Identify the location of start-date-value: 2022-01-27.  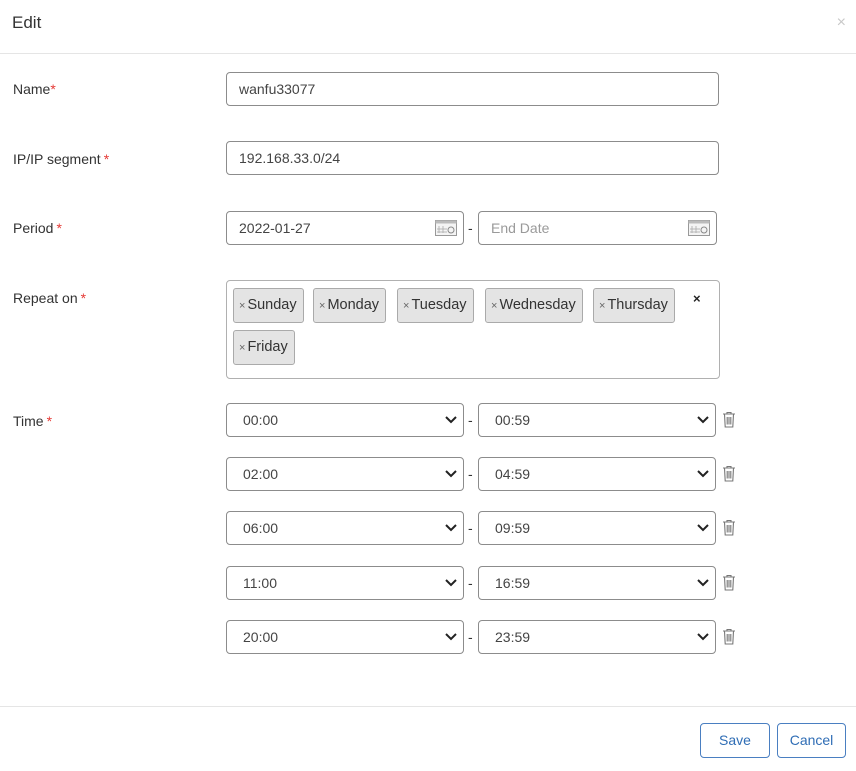
(275, 228).